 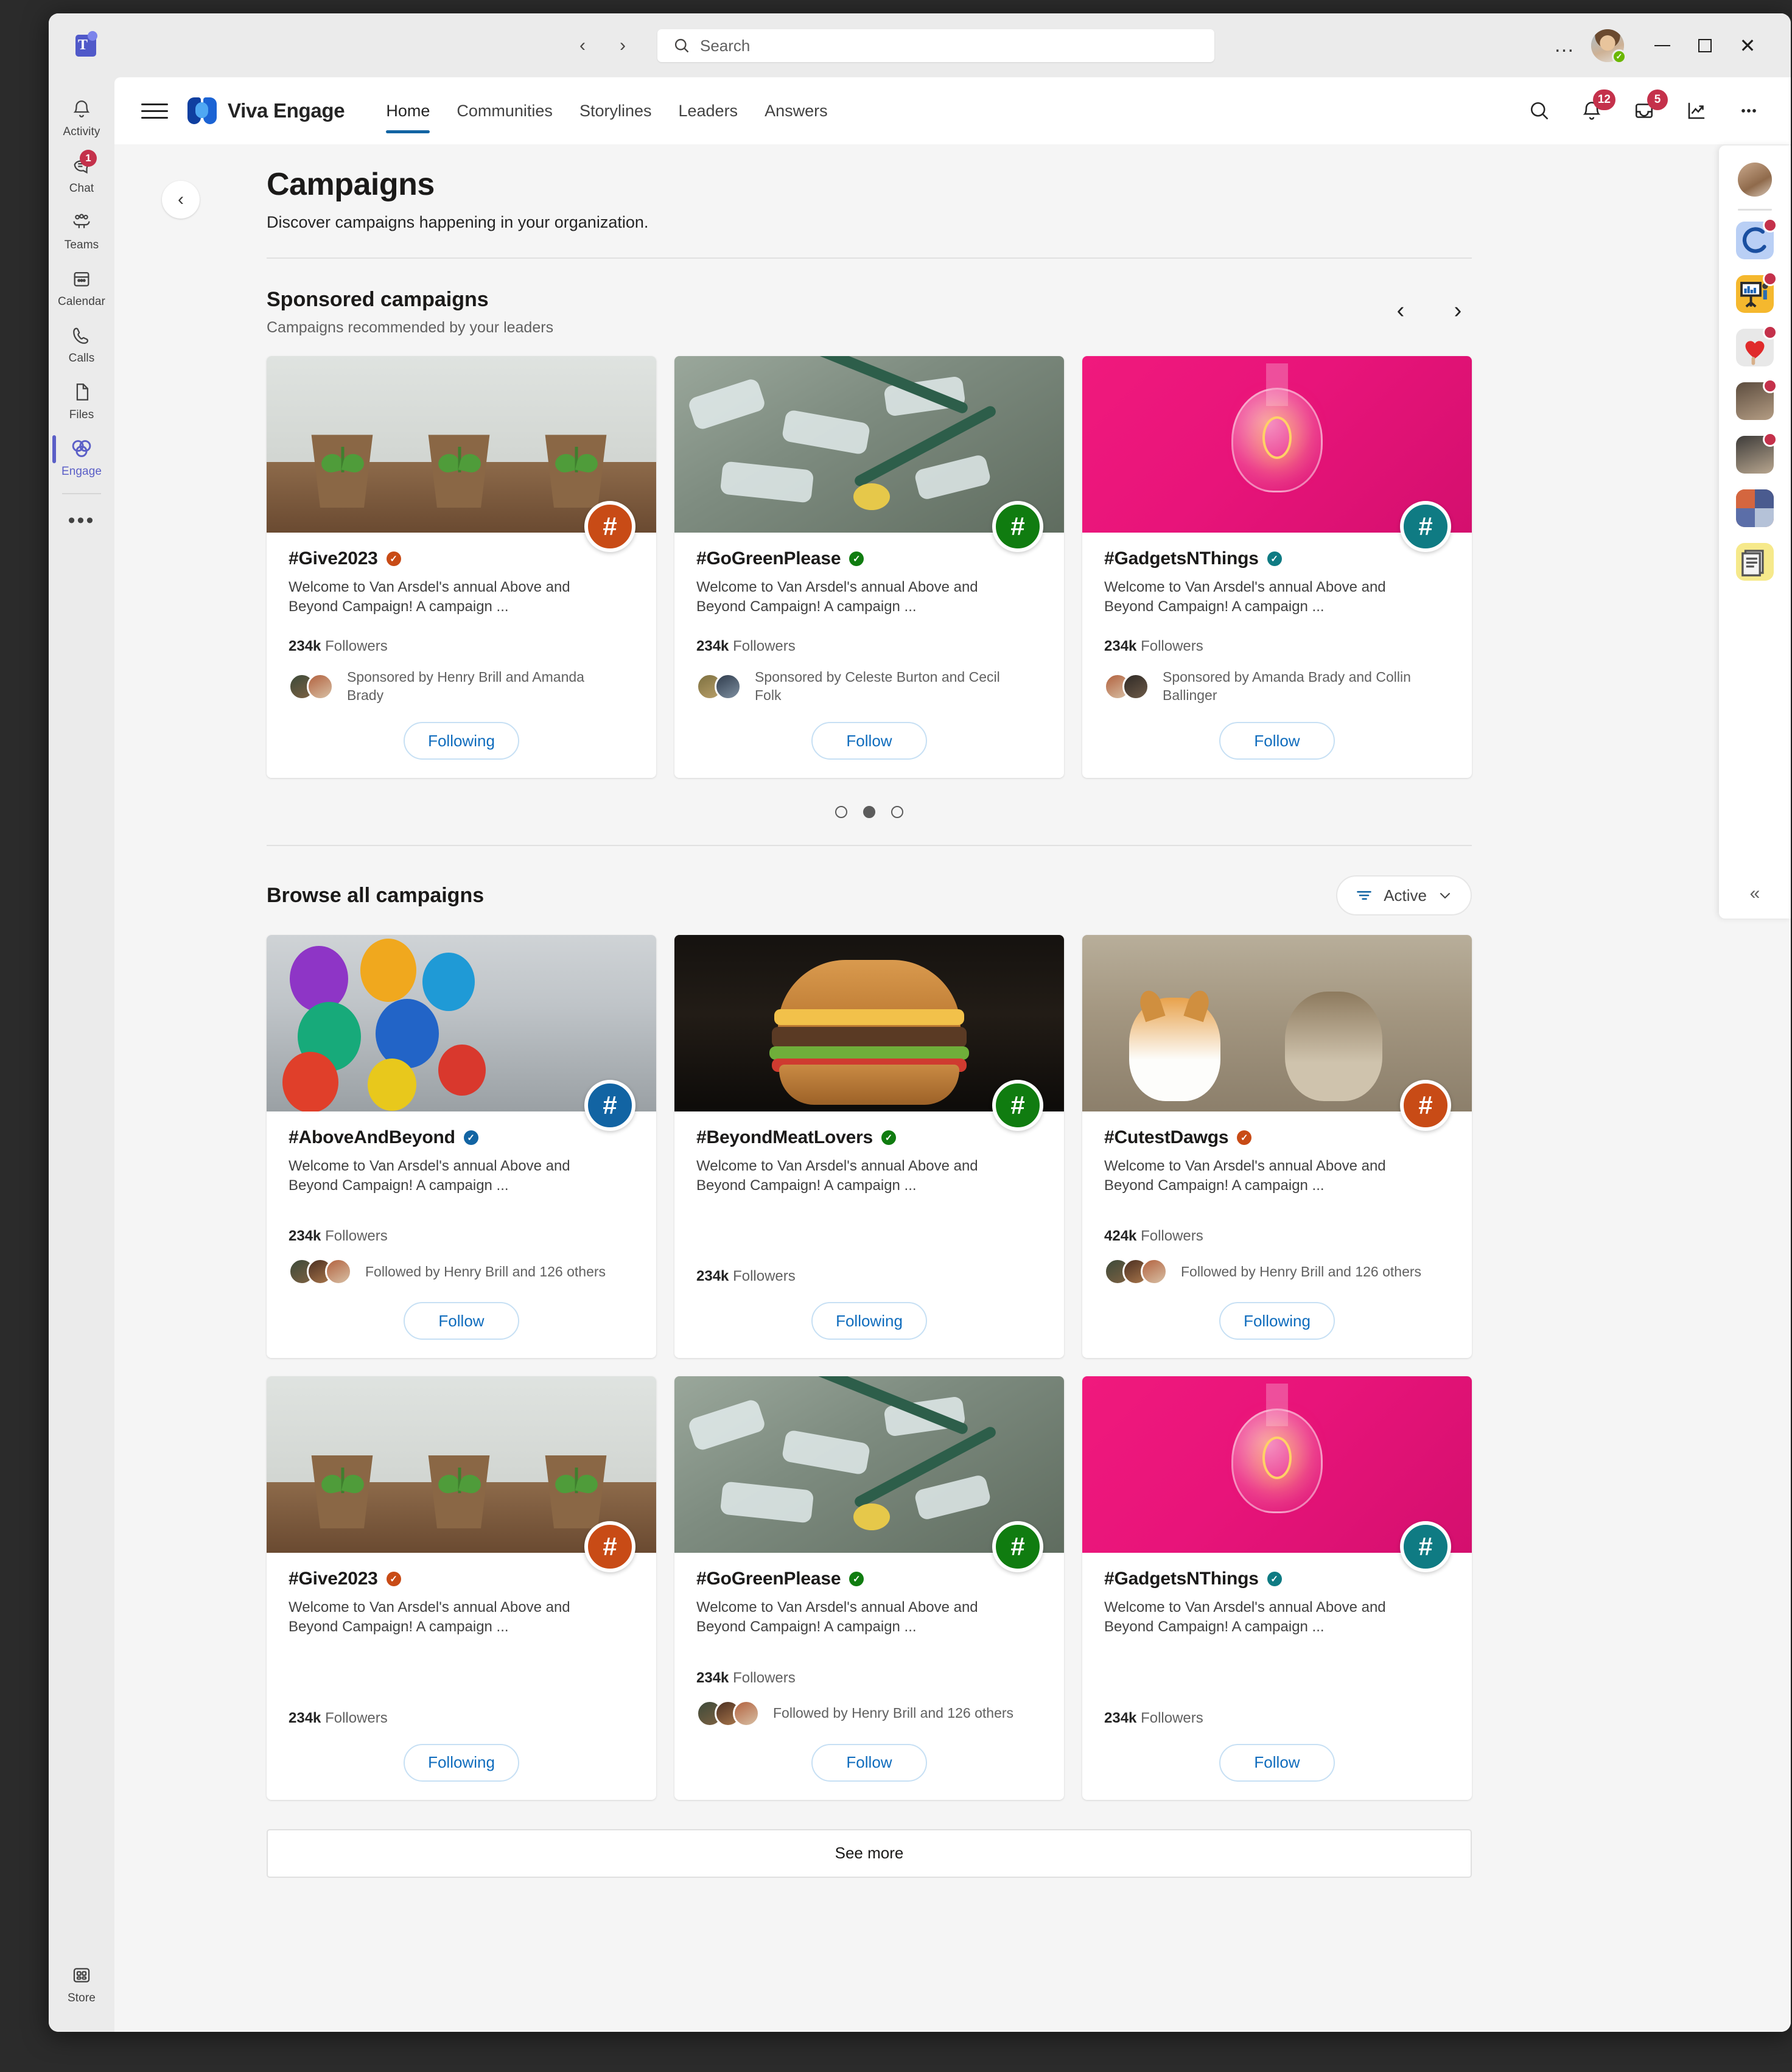 What do you see at coordinates (1756, 453) in the screenshot?
I see `worker-photo-app-icon` at bounding box center [1756, 453].